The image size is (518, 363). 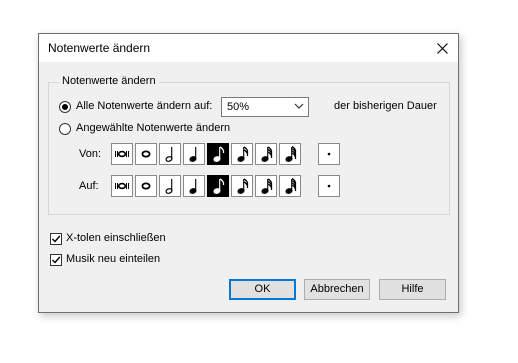 I want to click on from-eighth-button, so click(x=218, y=154).